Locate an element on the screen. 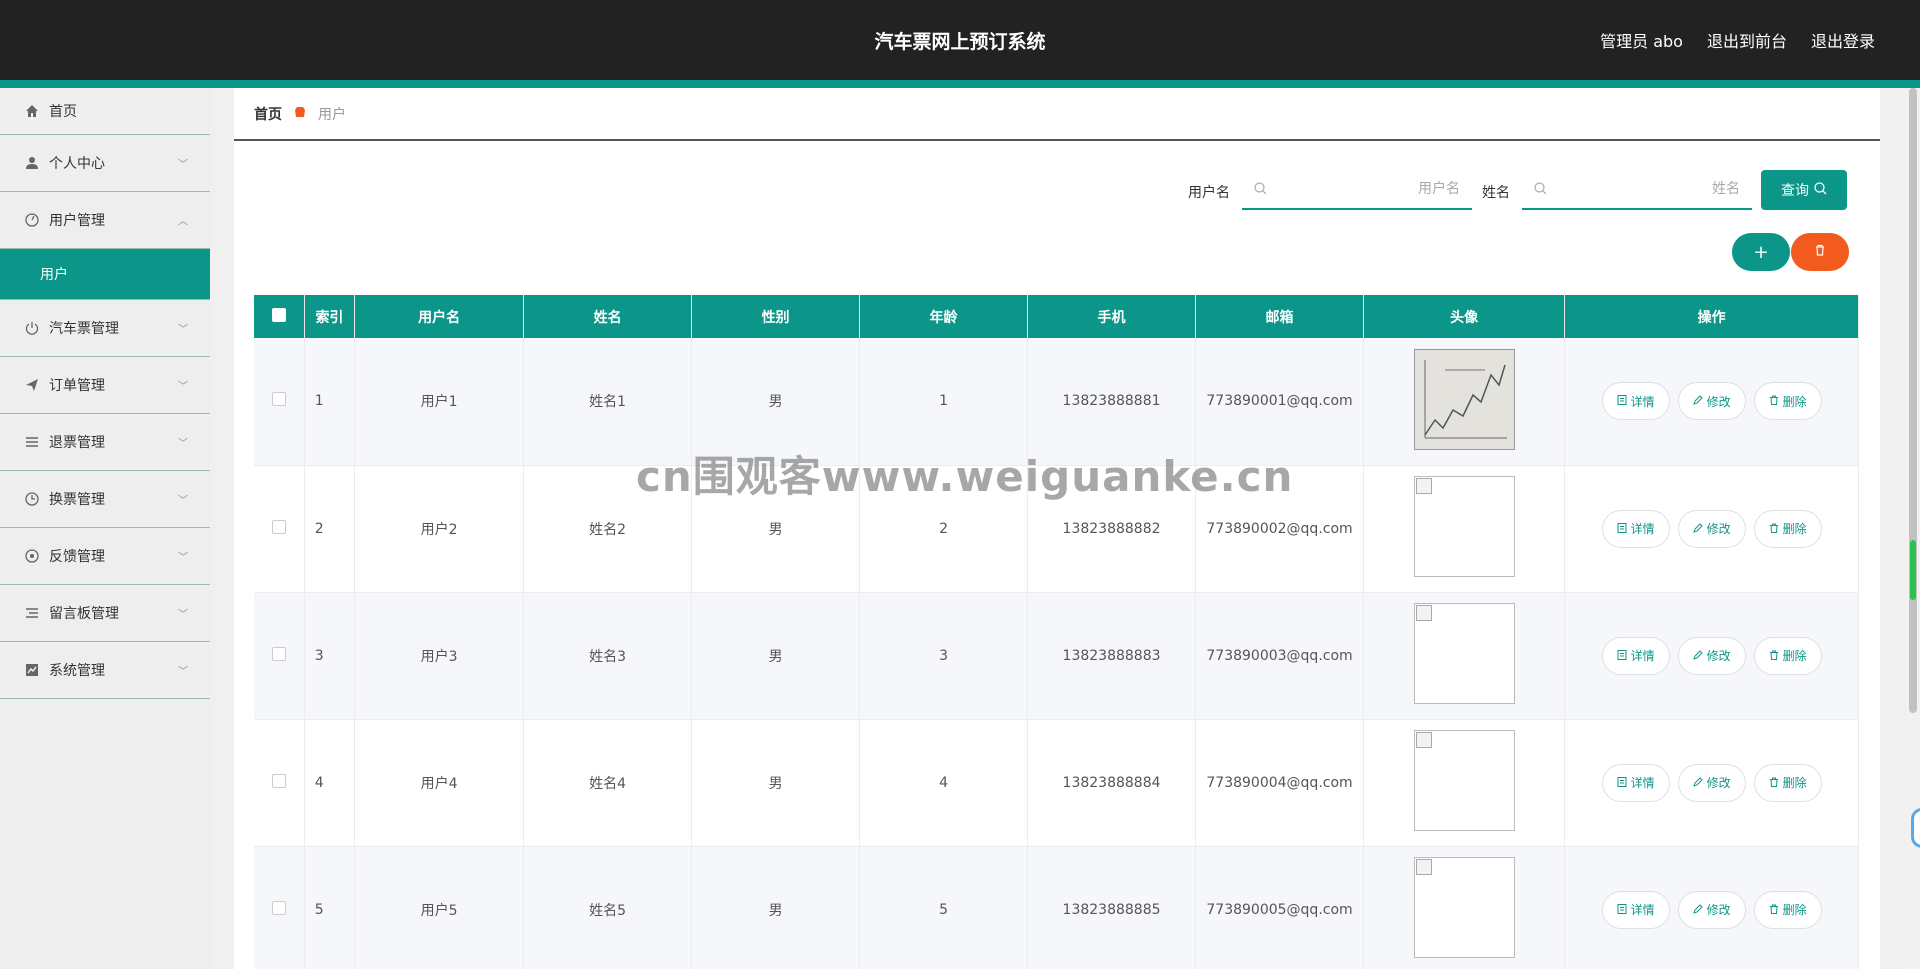  avatar-cell is located at coordinates (1464, 907).